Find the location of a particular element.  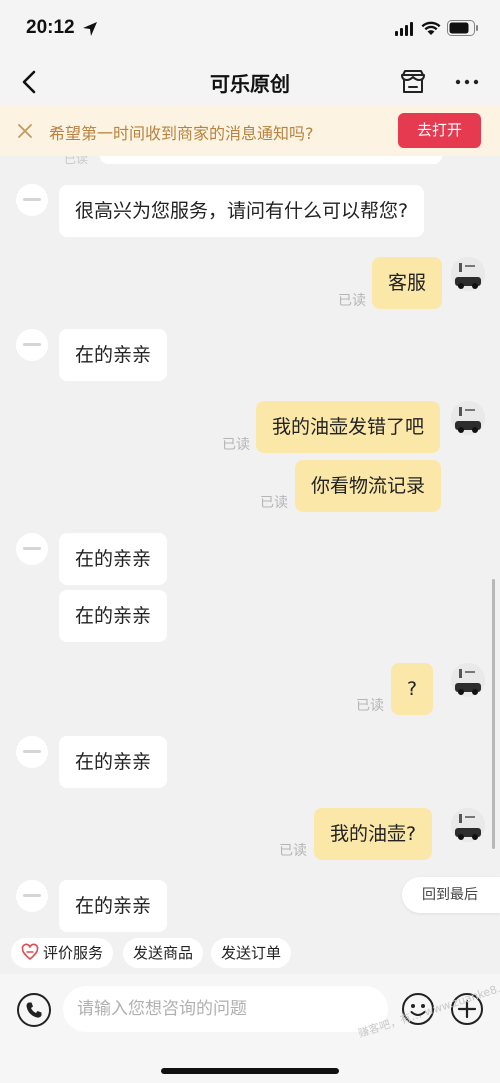

chip-label: 评价服务 is located at coordinates (73, 953).